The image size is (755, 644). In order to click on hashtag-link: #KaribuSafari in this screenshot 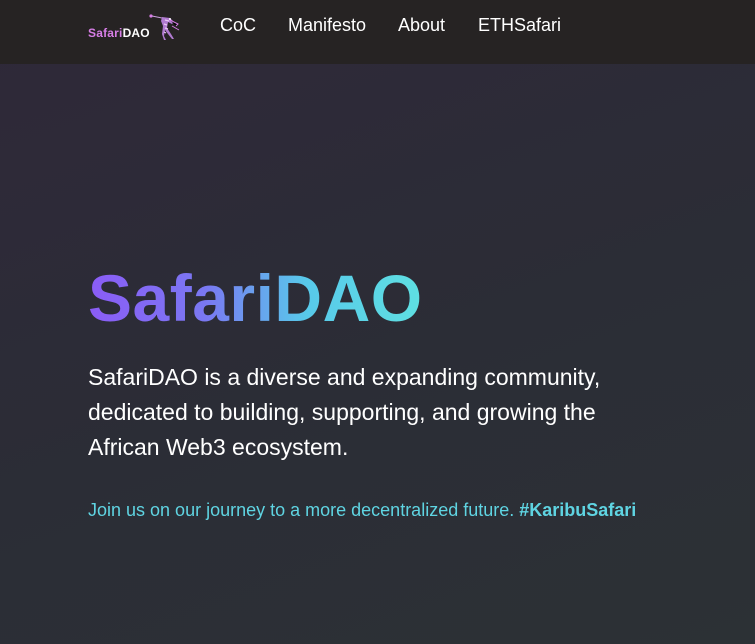, I will do `click(577, 510)`.